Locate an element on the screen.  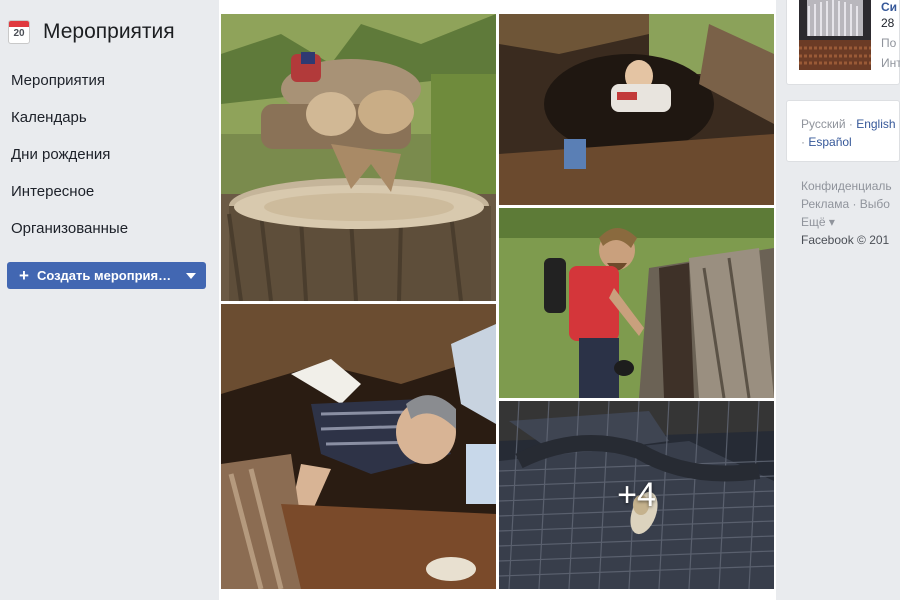
page-title: Мероприятия is located at coordinates (109, 31).